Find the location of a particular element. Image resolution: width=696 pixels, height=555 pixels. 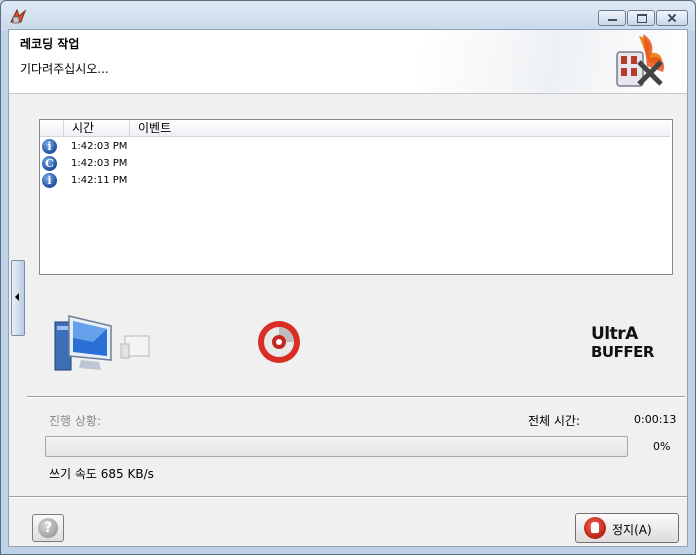

help-button: ? is located at coordinates (48, 528).